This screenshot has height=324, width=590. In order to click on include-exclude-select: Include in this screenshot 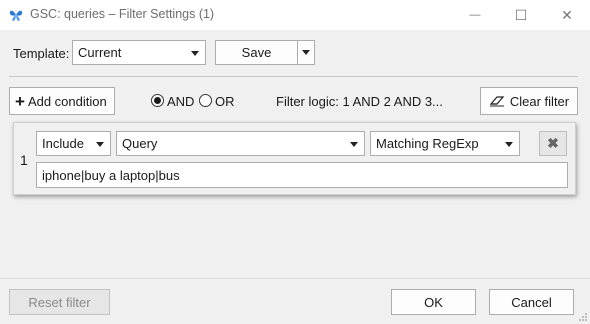, I will do `click(73, 143)`.